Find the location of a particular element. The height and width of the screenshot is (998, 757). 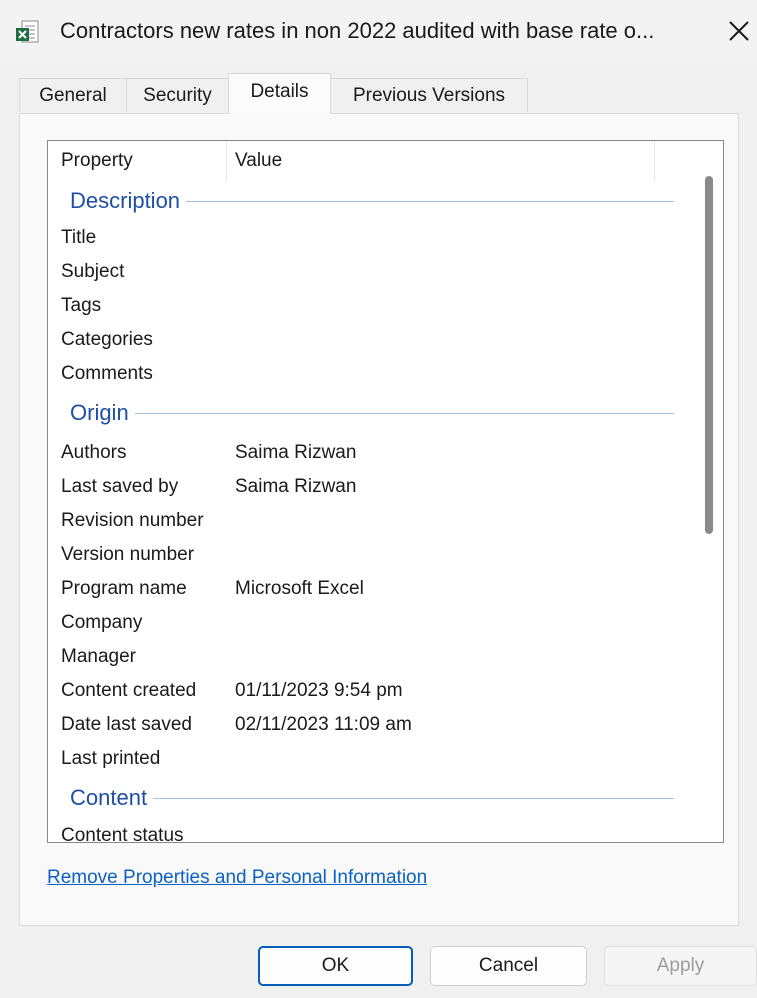

property-name: Comments is located at coordinates (107, 373).